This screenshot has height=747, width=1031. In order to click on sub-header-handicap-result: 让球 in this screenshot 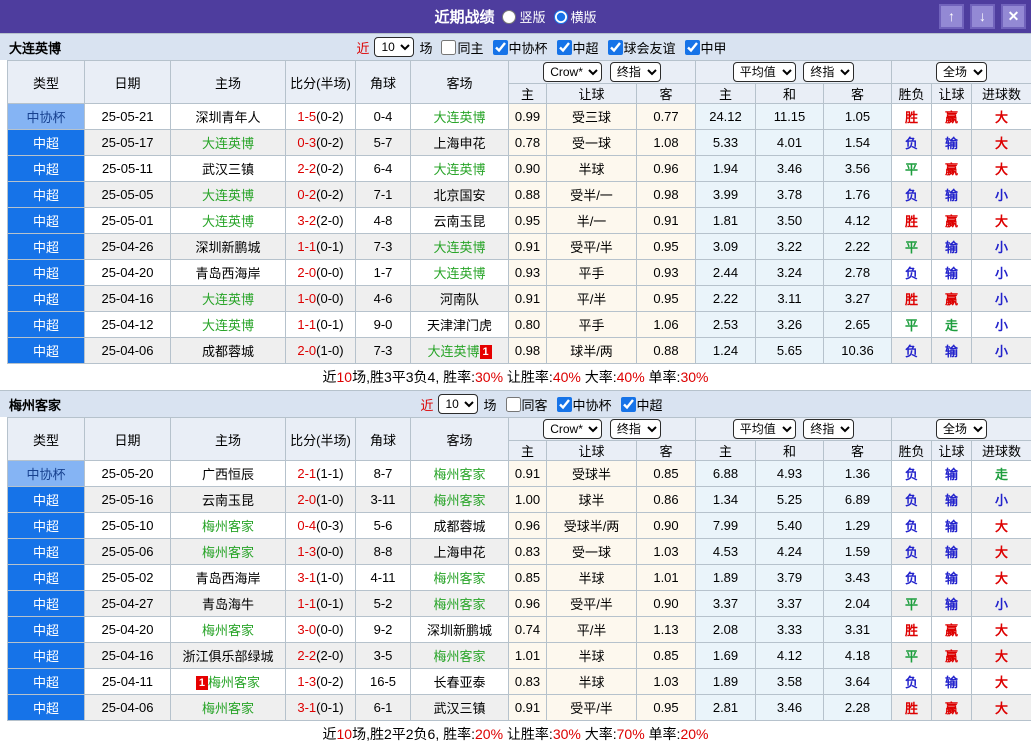, I will do `click(952, 451)`.